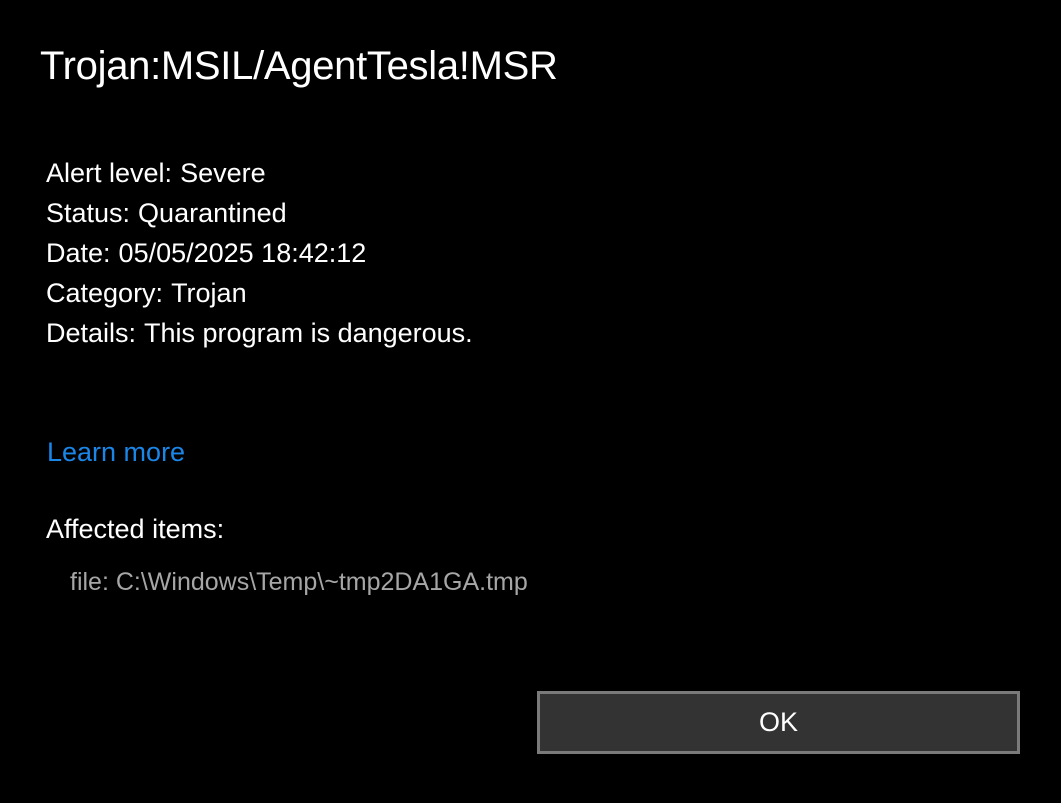  What do you see at coordinates (242, 253) in the screenshot?
I see `detail-value: 05/05/2025 18:42:12` at bounding box center [242, 253].